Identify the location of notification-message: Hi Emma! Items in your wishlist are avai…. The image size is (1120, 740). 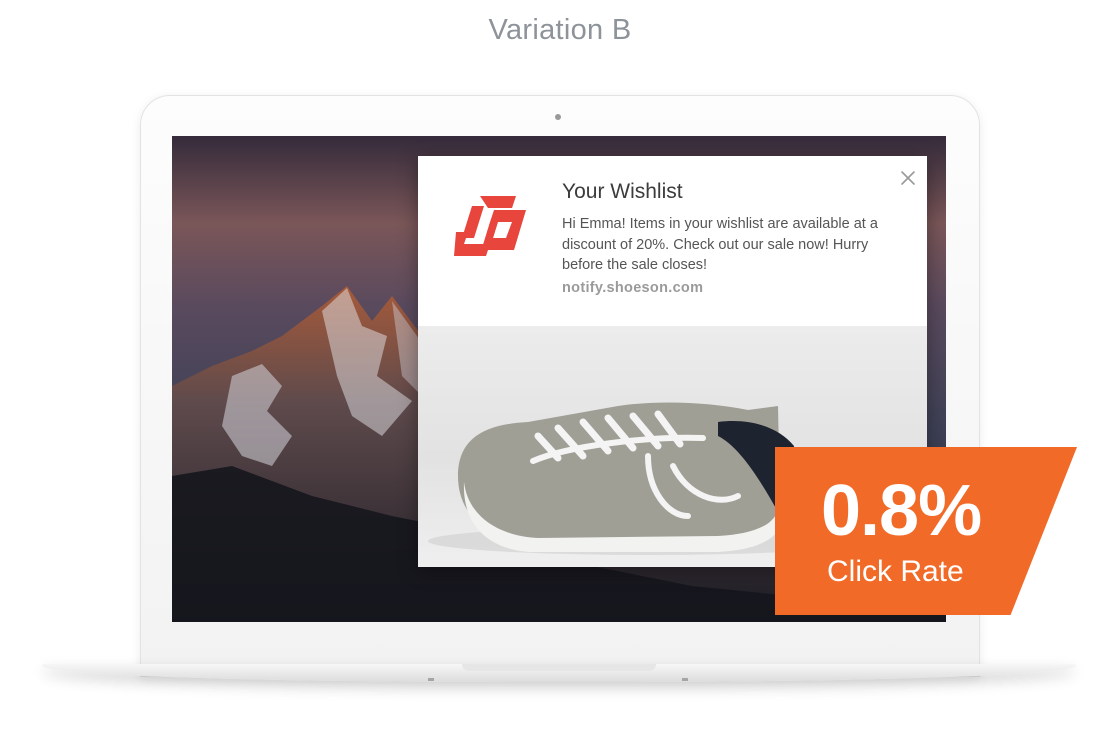
(720, 244).